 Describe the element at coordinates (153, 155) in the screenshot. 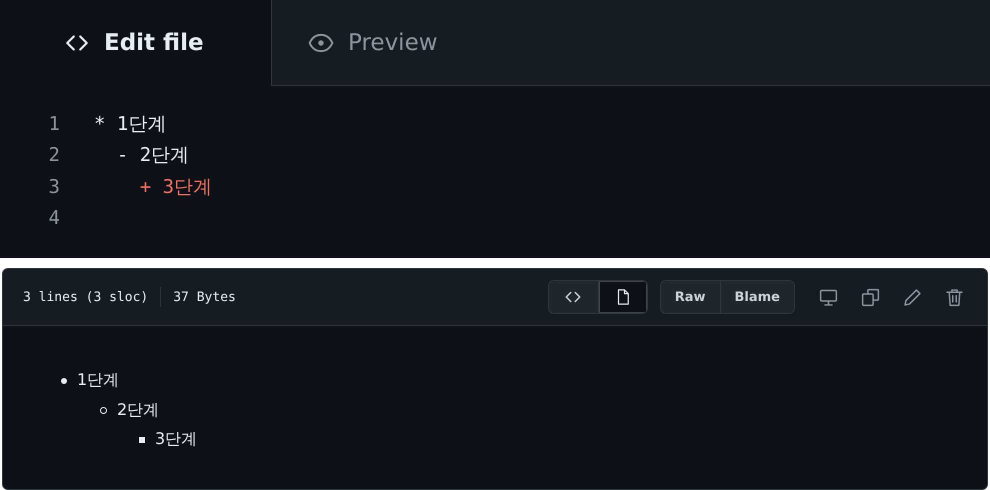

I see `code-line: - 2단계` at that location.